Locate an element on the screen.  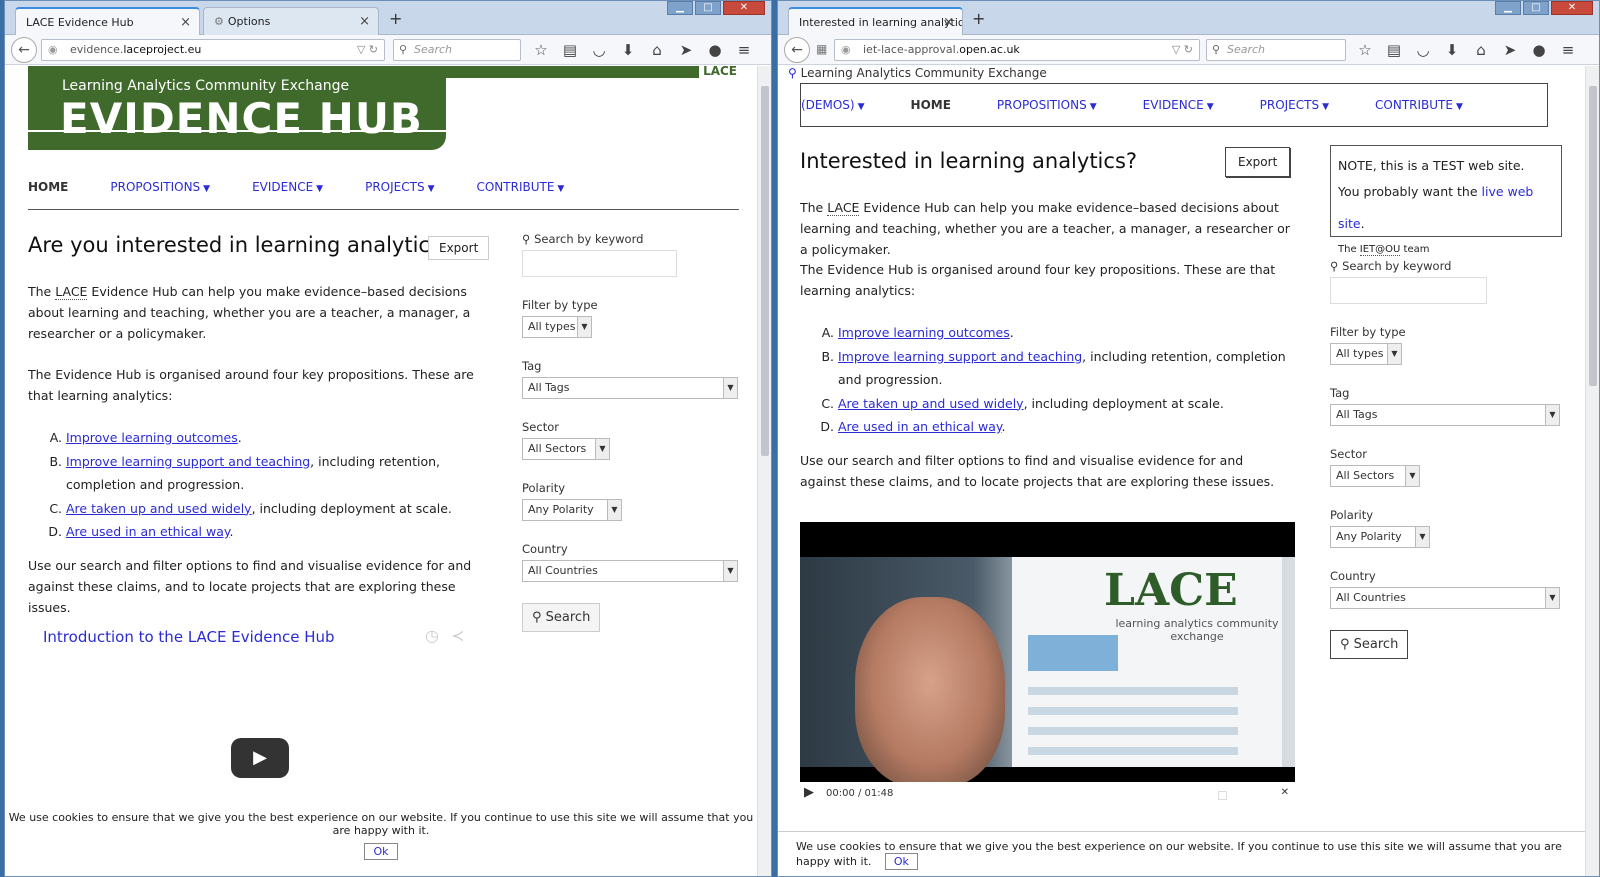
tab-options: ⚙ Options × is located at coordinates (291, 21).